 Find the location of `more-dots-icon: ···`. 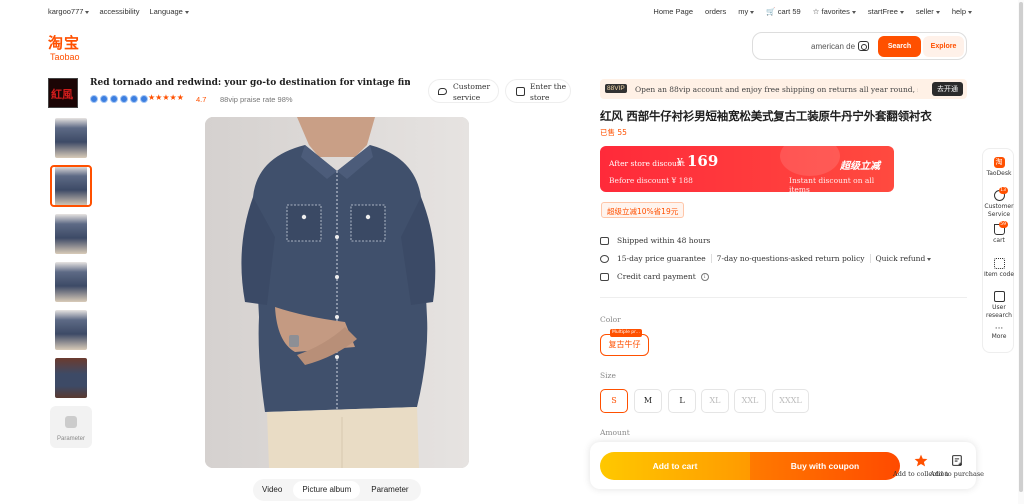

more-dots-icon: ··· is located at coordinates (999, 329).